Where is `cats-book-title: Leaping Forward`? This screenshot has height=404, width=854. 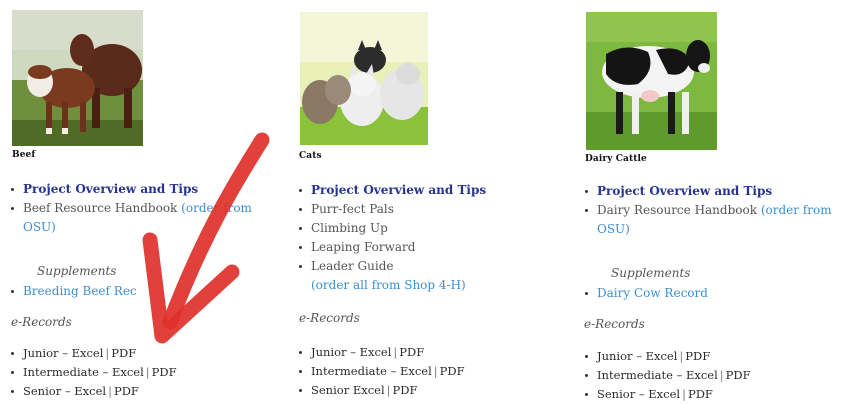 cats-book-title: Leaping Forward is located at coordinates (363, 247).